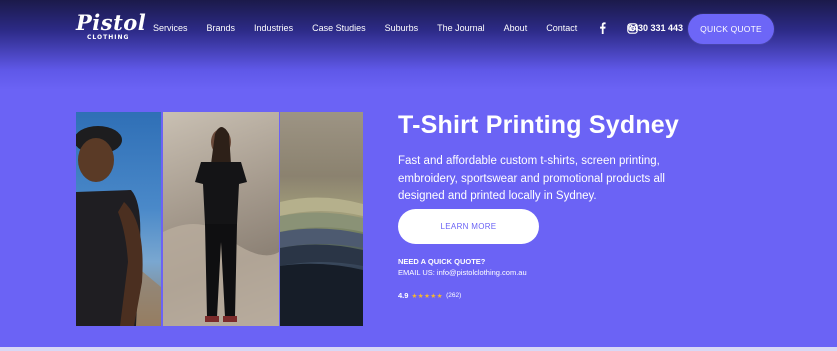  I want to click on star-rating-icon: ★★★★★, so click(427, 296).